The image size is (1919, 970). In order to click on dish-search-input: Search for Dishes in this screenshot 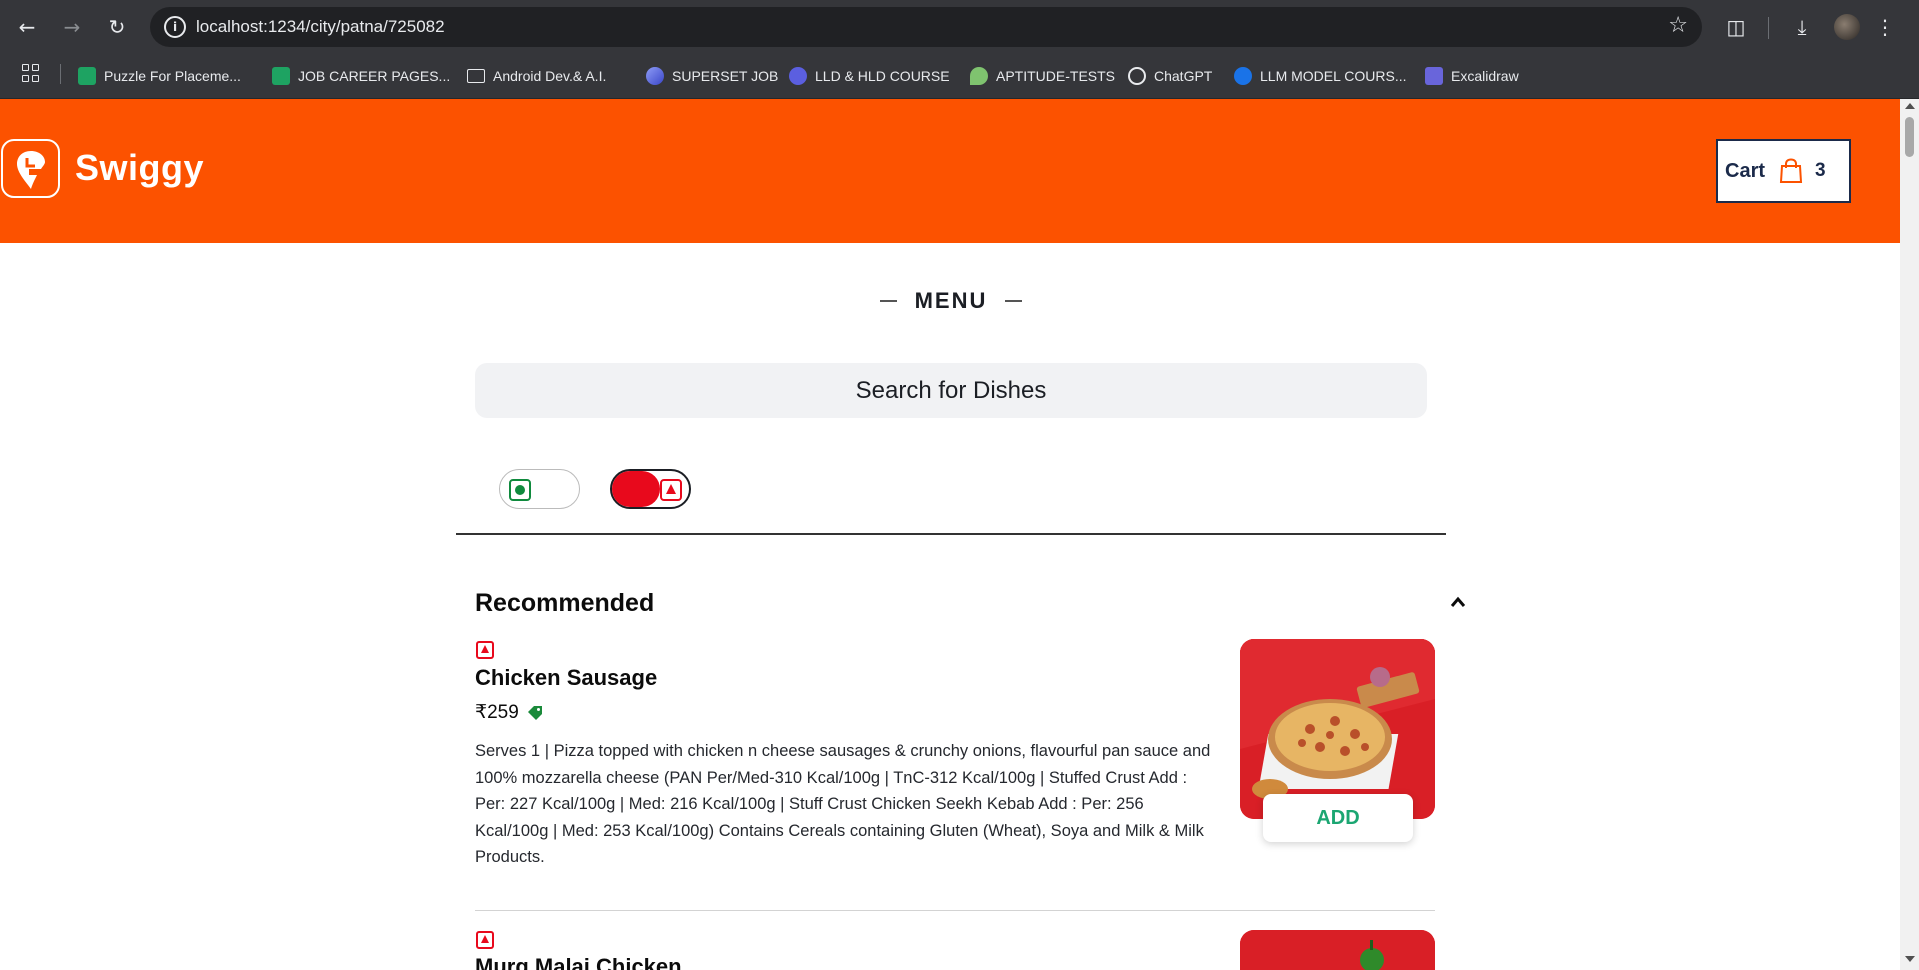, I will do `click(951, 390)`.